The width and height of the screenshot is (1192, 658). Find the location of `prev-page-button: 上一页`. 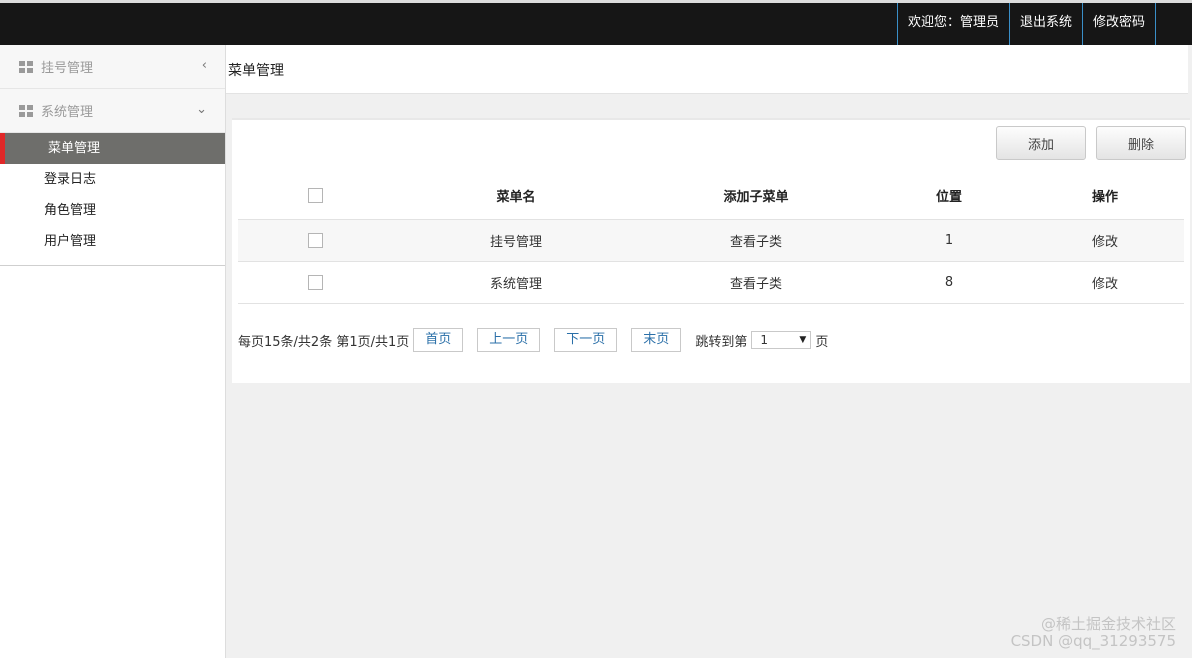

prev-page-button: 上一页 is located at coordinates (509, 340).